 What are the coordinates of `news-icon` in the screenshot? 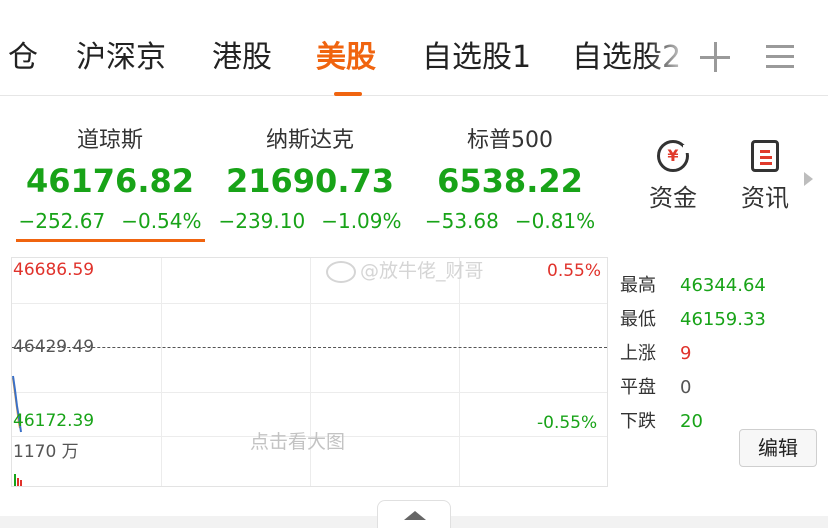 It's located at (765, 156).